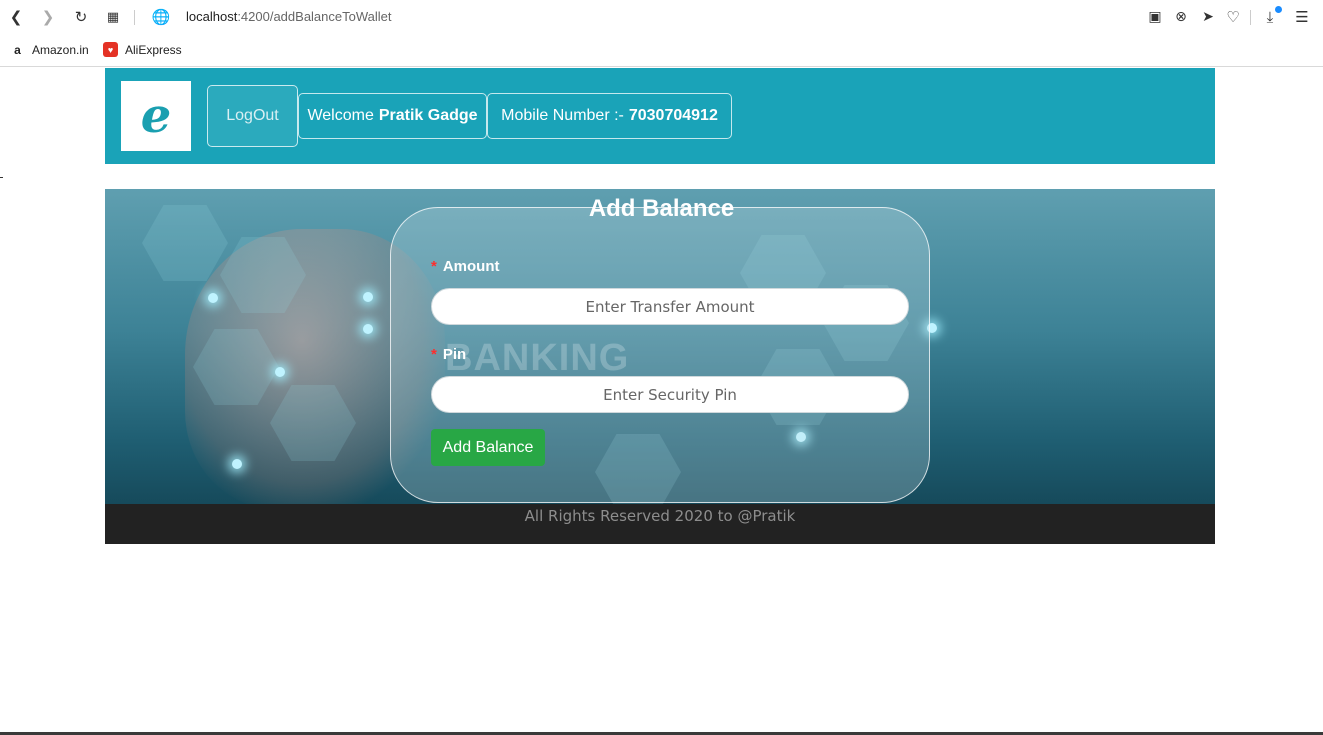 This screenshot has width=1323, height=735. What do you see at coordinates (670, 306) in the screenshot?
I see `amount-input` at bounding box center [670, 306].